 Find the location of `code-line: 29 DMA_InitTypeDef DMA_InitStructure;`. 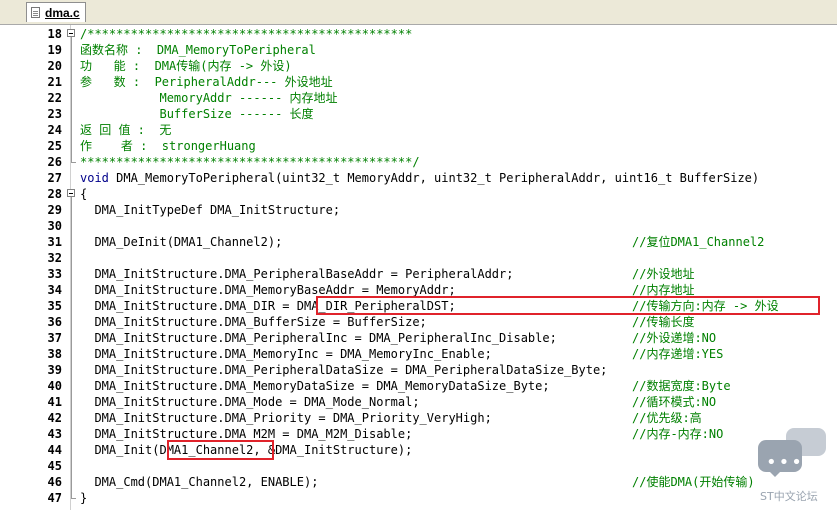

code-line: 29 DMA_InitTypeDef DMA_InitStructure; is located at coordinates (418, 210).